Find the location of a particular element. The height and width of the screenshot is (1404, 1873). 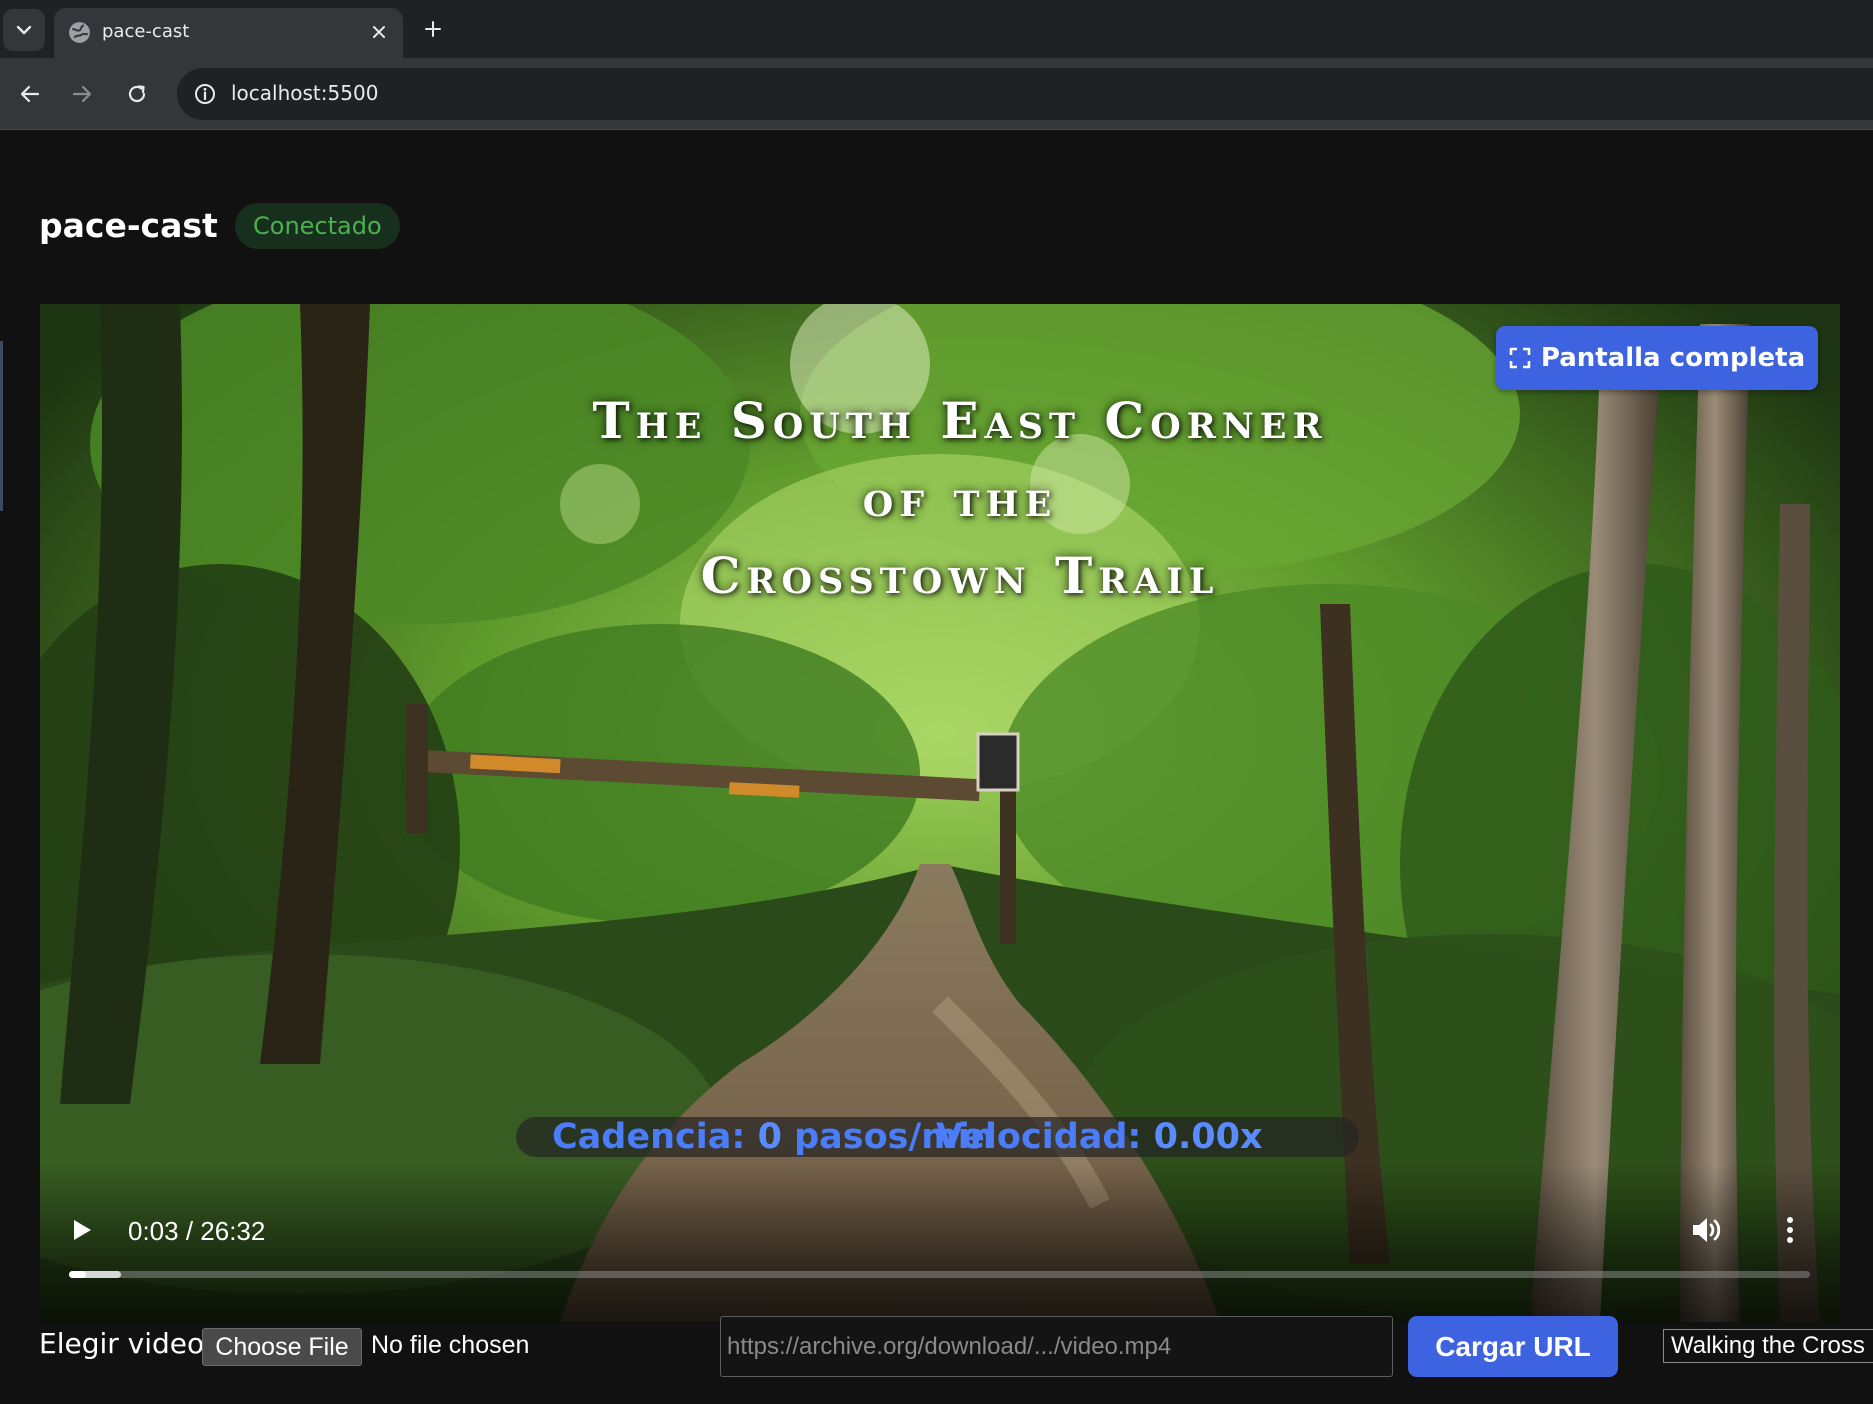

seek-bar is located at coordinates (939, 1274).